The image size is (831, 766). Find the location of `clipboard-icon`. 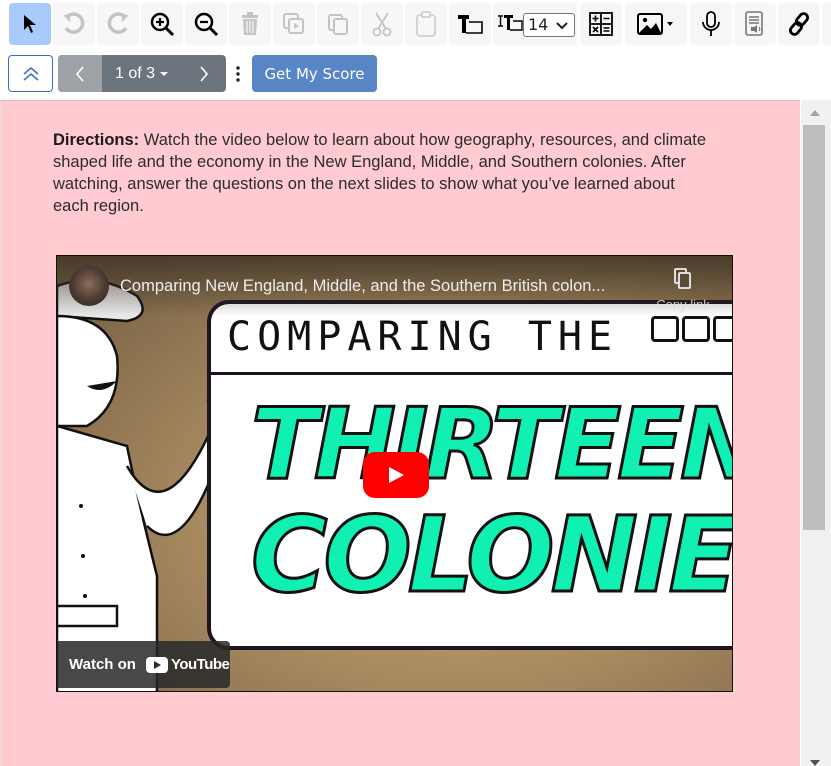

clipboard-icon is located at coordinates (426, 24).